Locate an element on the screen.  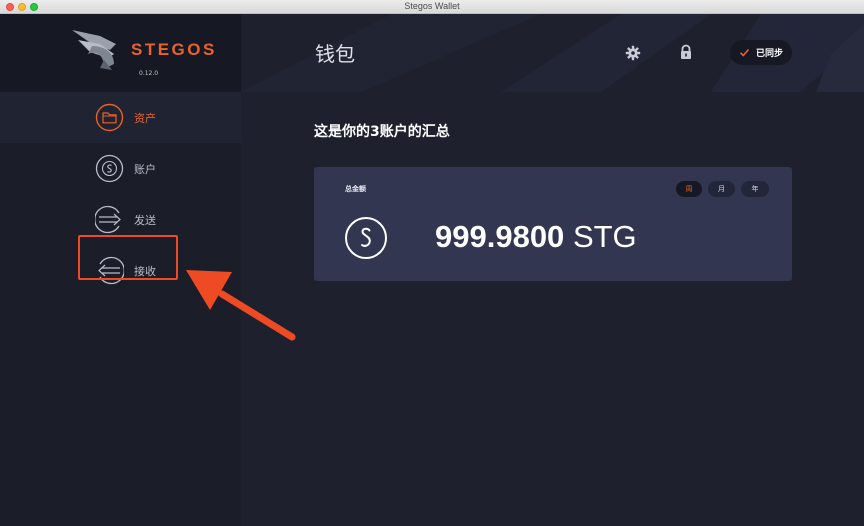
sync-status-button: 已同步 is located at coordinates (761, 52).